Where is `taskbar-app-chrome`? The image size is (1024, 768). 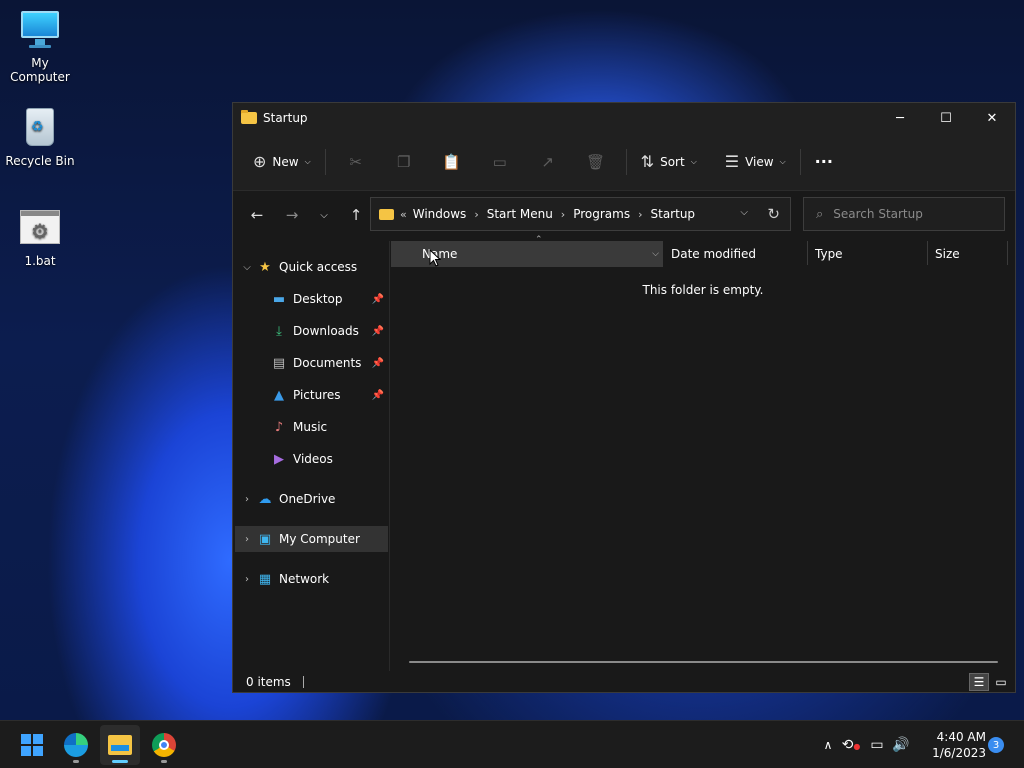
taskbar-app-chrome is located at coordinates (164, 745).